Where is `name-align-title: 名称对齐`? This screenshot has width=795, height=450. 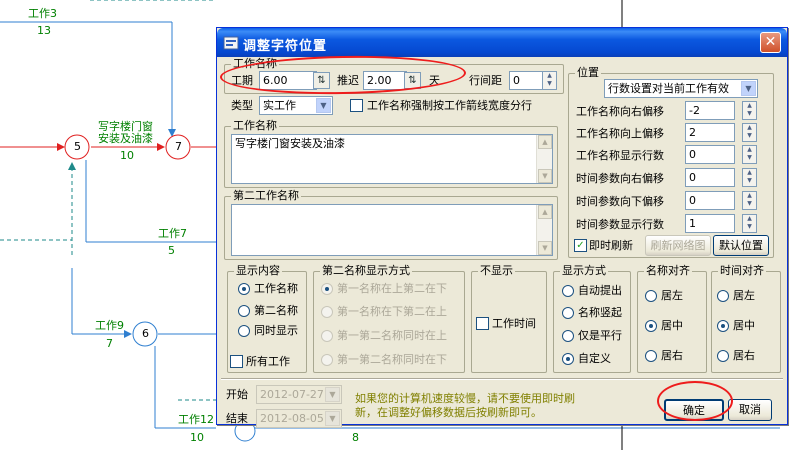 name-align-title: 名称对齐 is located at coordinates (668, 270).